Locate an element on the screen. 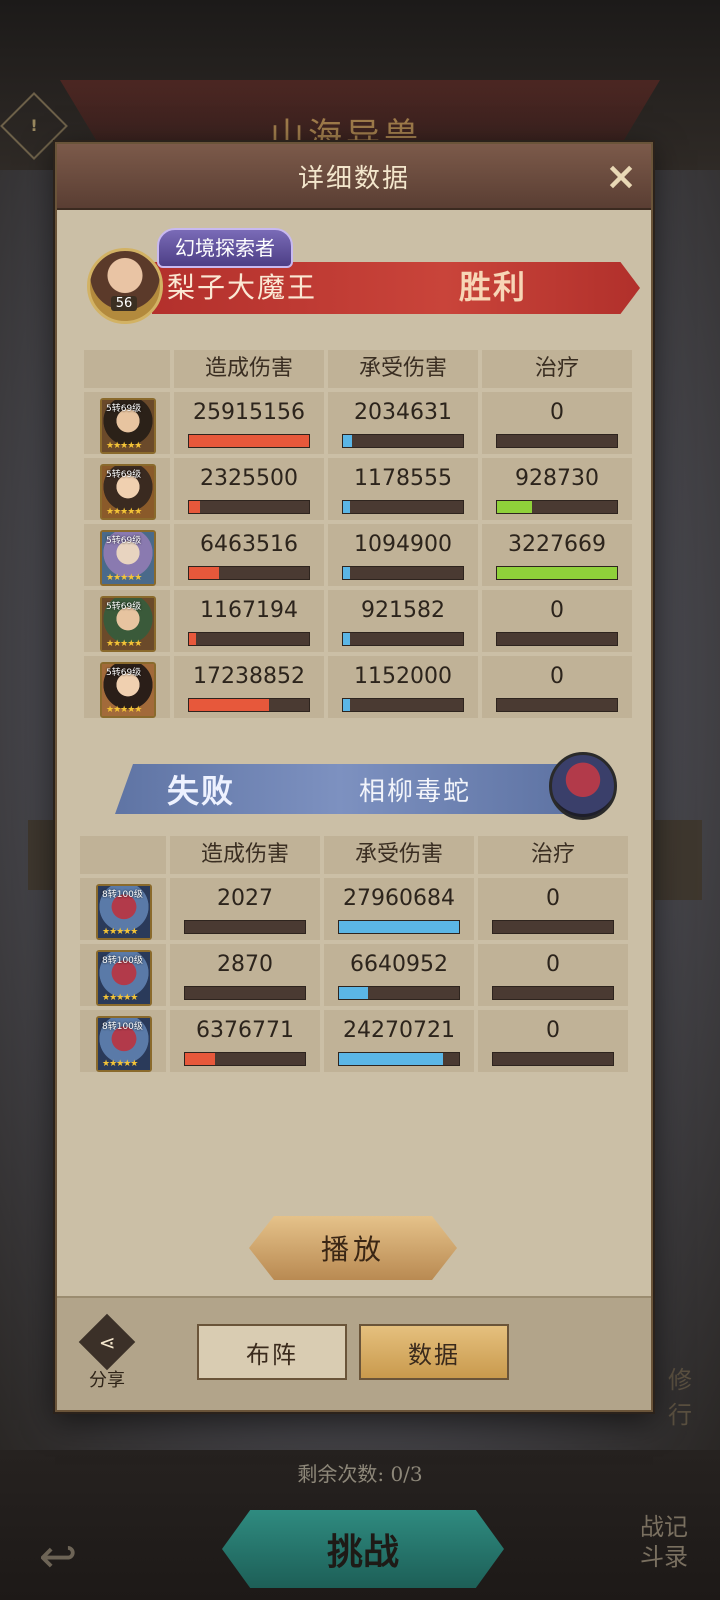  tab-lineup: 布阵 is located at coordinates (272, 1352).